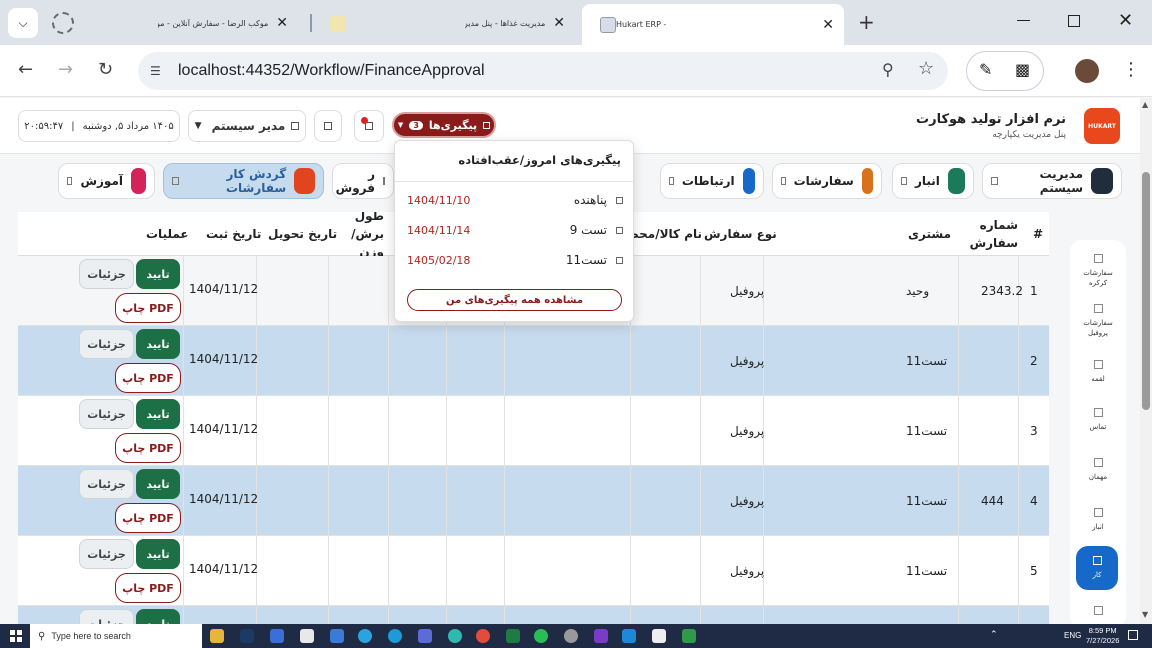 The width and height of the screenshot is (1152, 648). Describe the element at coordinates (99, 126) in the screenshot. I see `datetime-display: ۱۴۰۵ مرداد ۵, دوشنبه | ۲۰:۵۹:۴۷` at that location.